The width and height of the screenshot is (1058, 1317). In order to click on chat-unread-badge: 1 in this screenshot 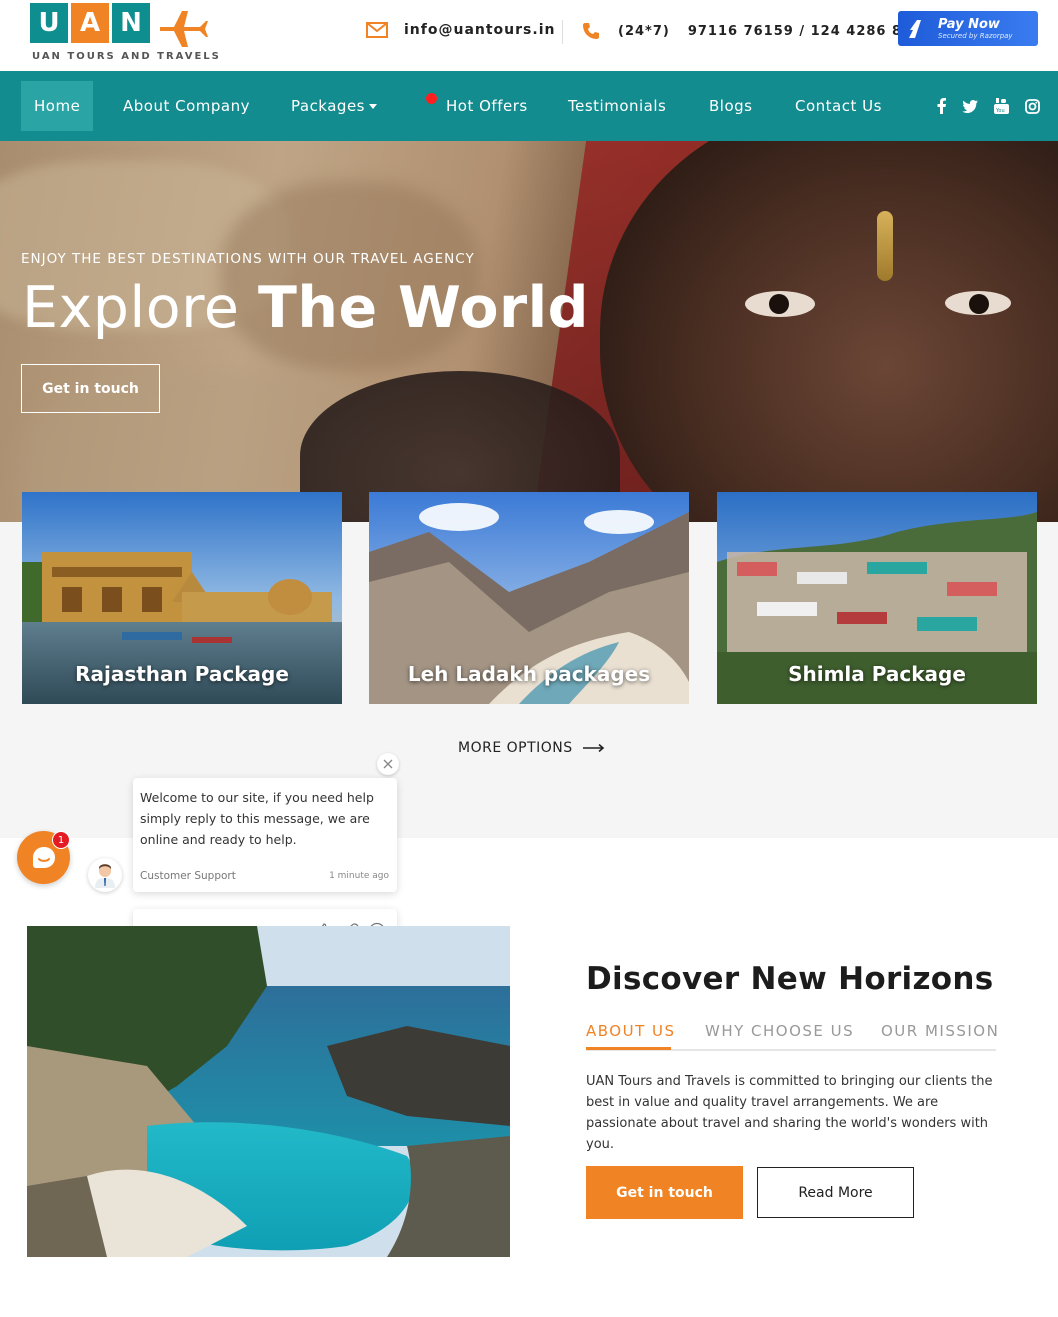, I will do `click(61, 840)`.